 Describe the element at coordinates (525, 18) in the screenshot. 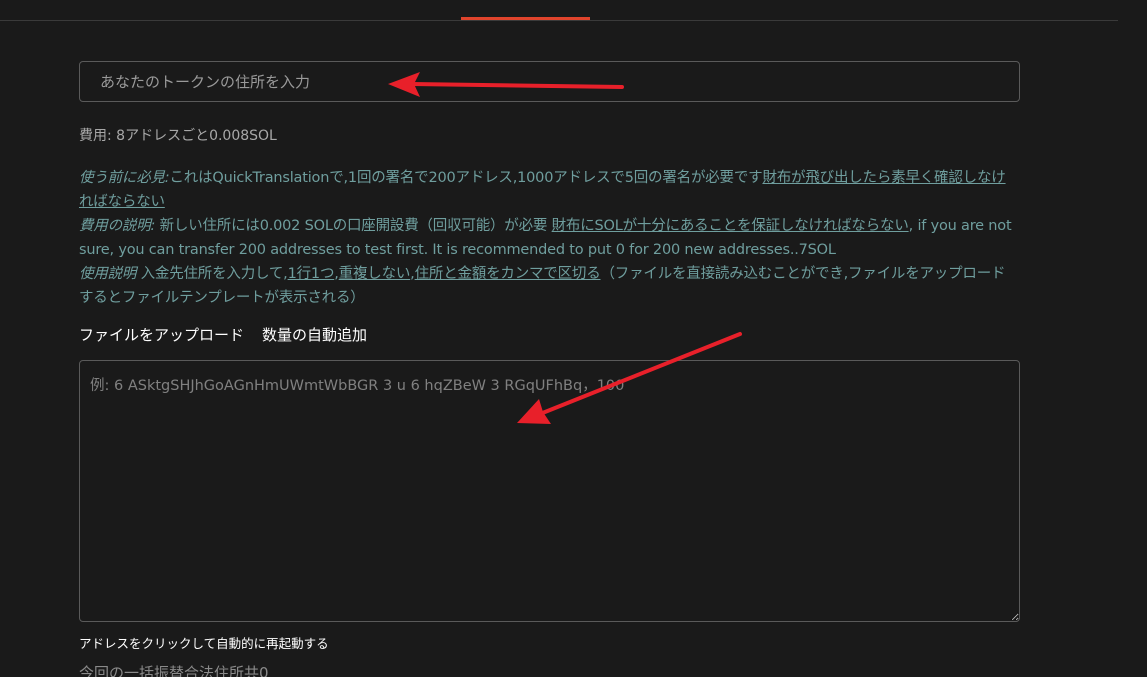

I see `active-tab-indicator` at that location.